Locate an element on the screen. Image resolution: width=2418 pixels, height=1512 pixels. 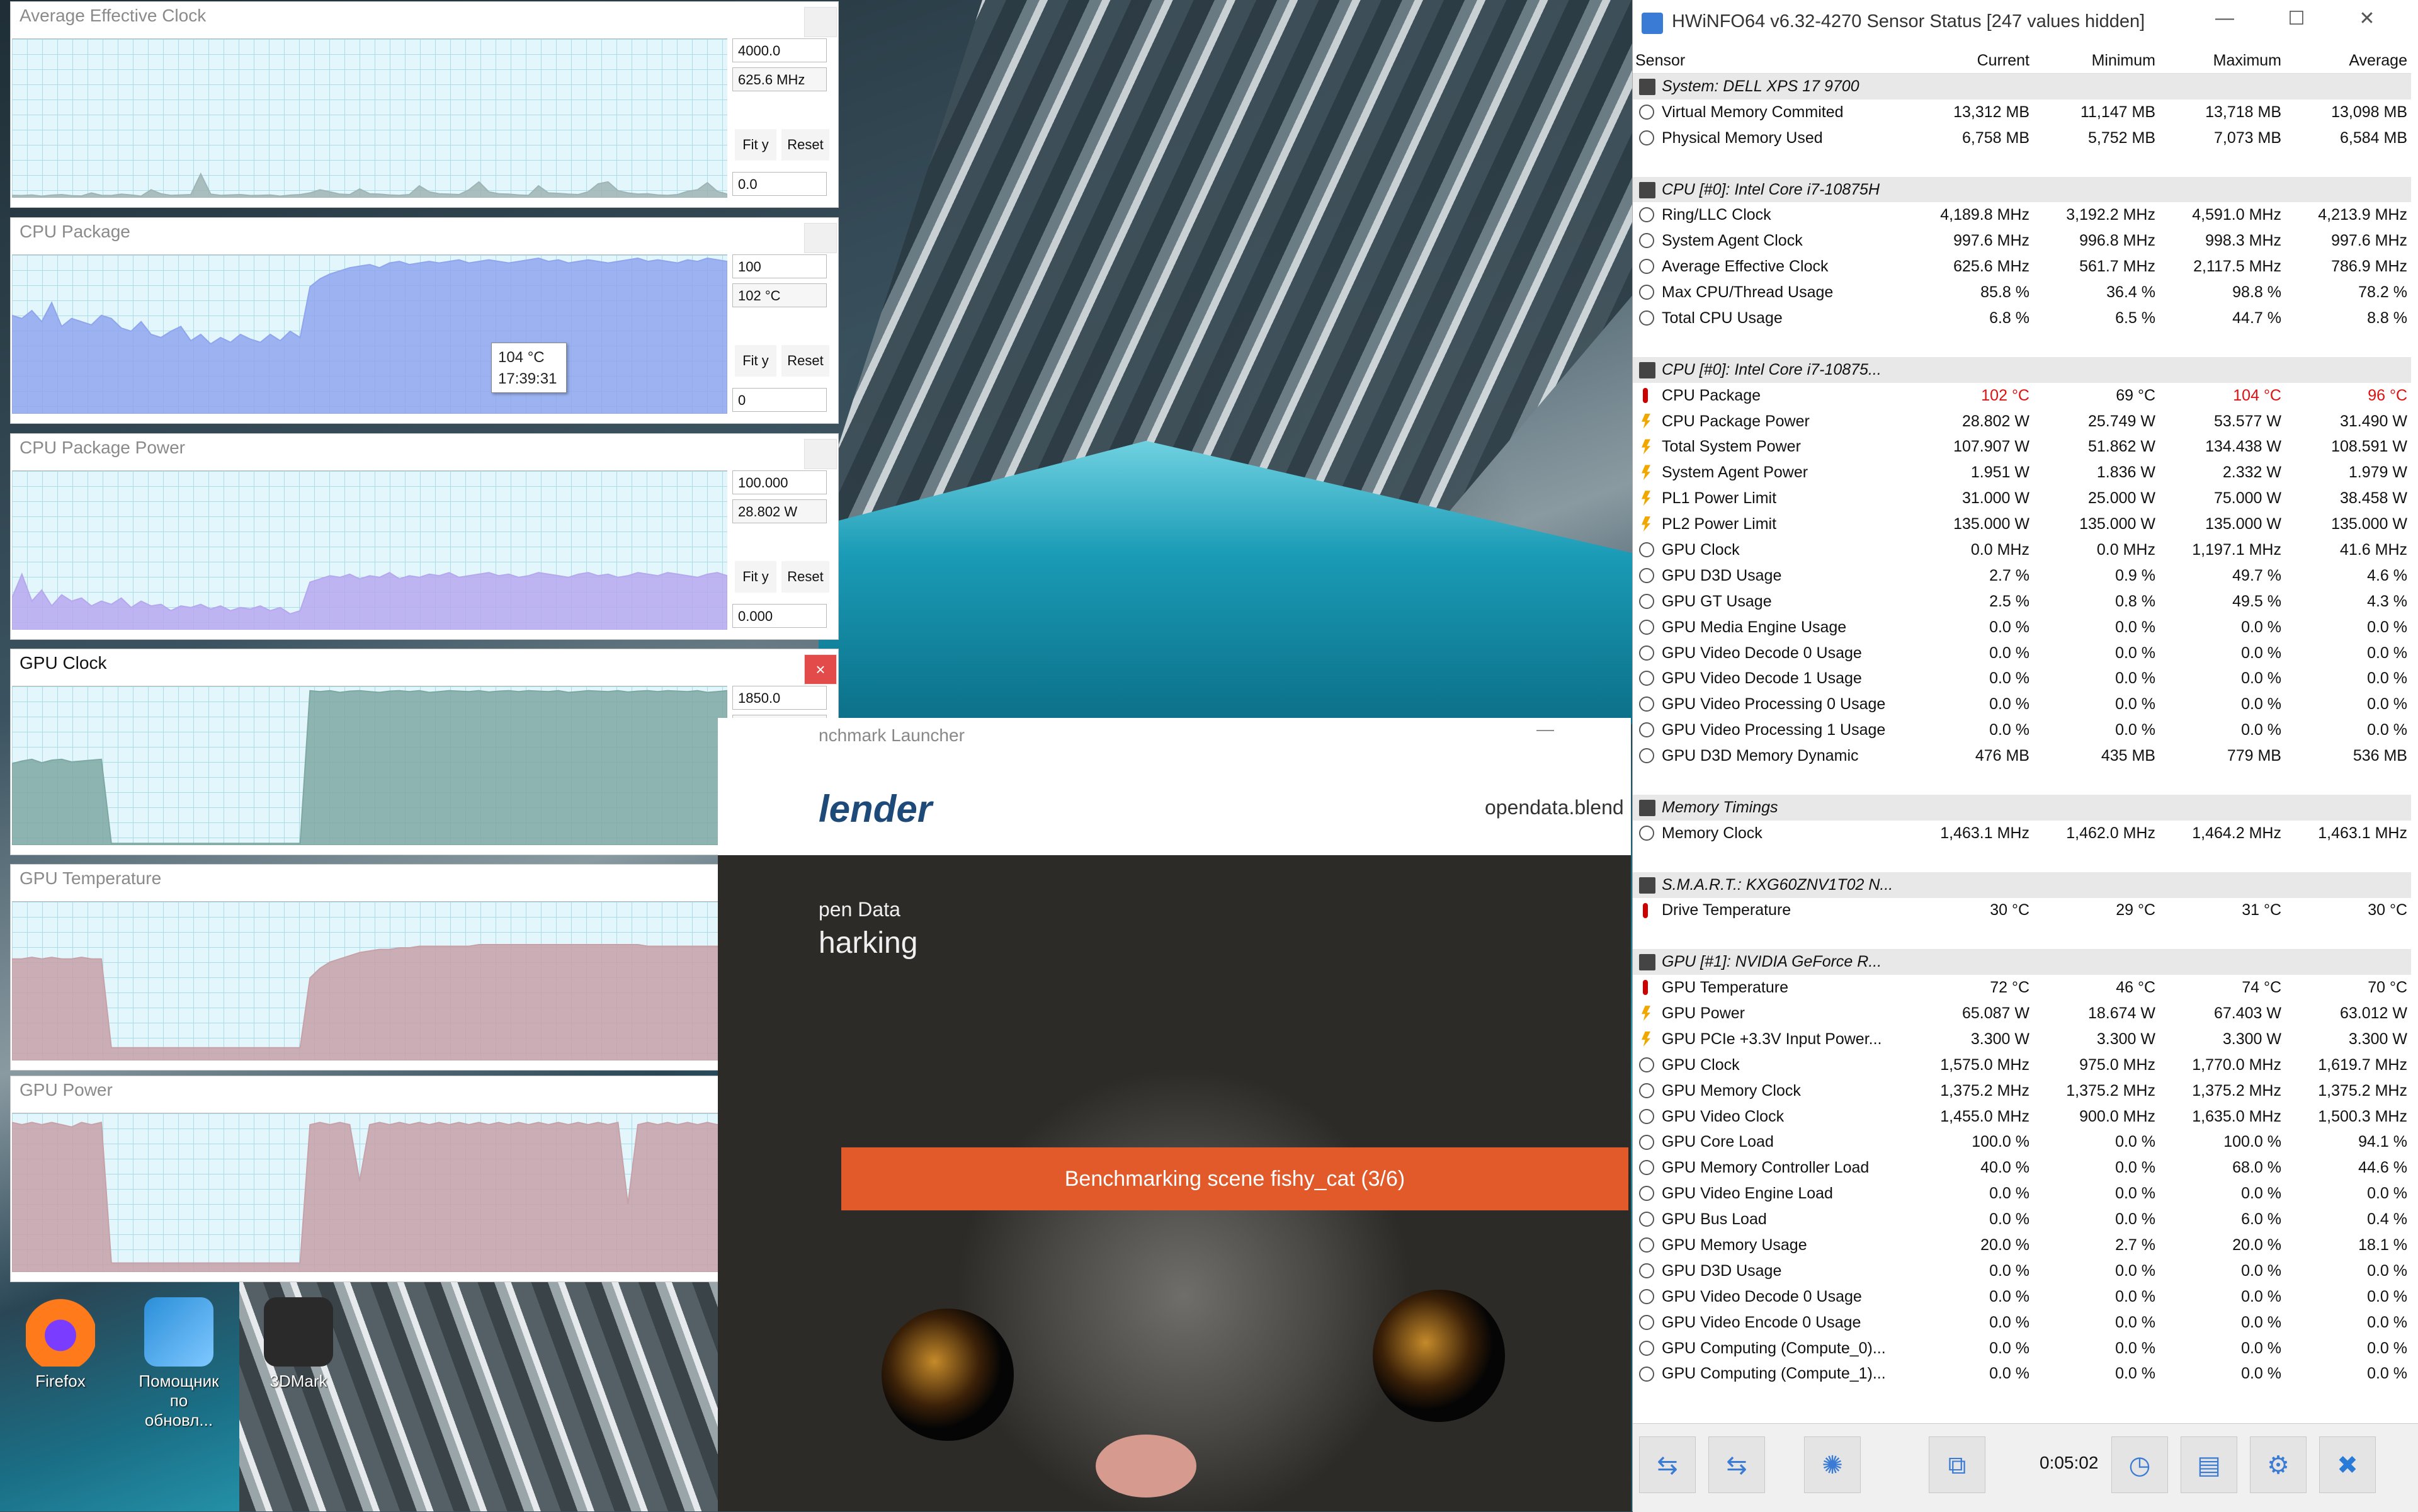
graph-window-gpu-clock: GPU Clock×1850.01,575.0 MHzFit yReset0.0 is located at coordinates (424, 752).